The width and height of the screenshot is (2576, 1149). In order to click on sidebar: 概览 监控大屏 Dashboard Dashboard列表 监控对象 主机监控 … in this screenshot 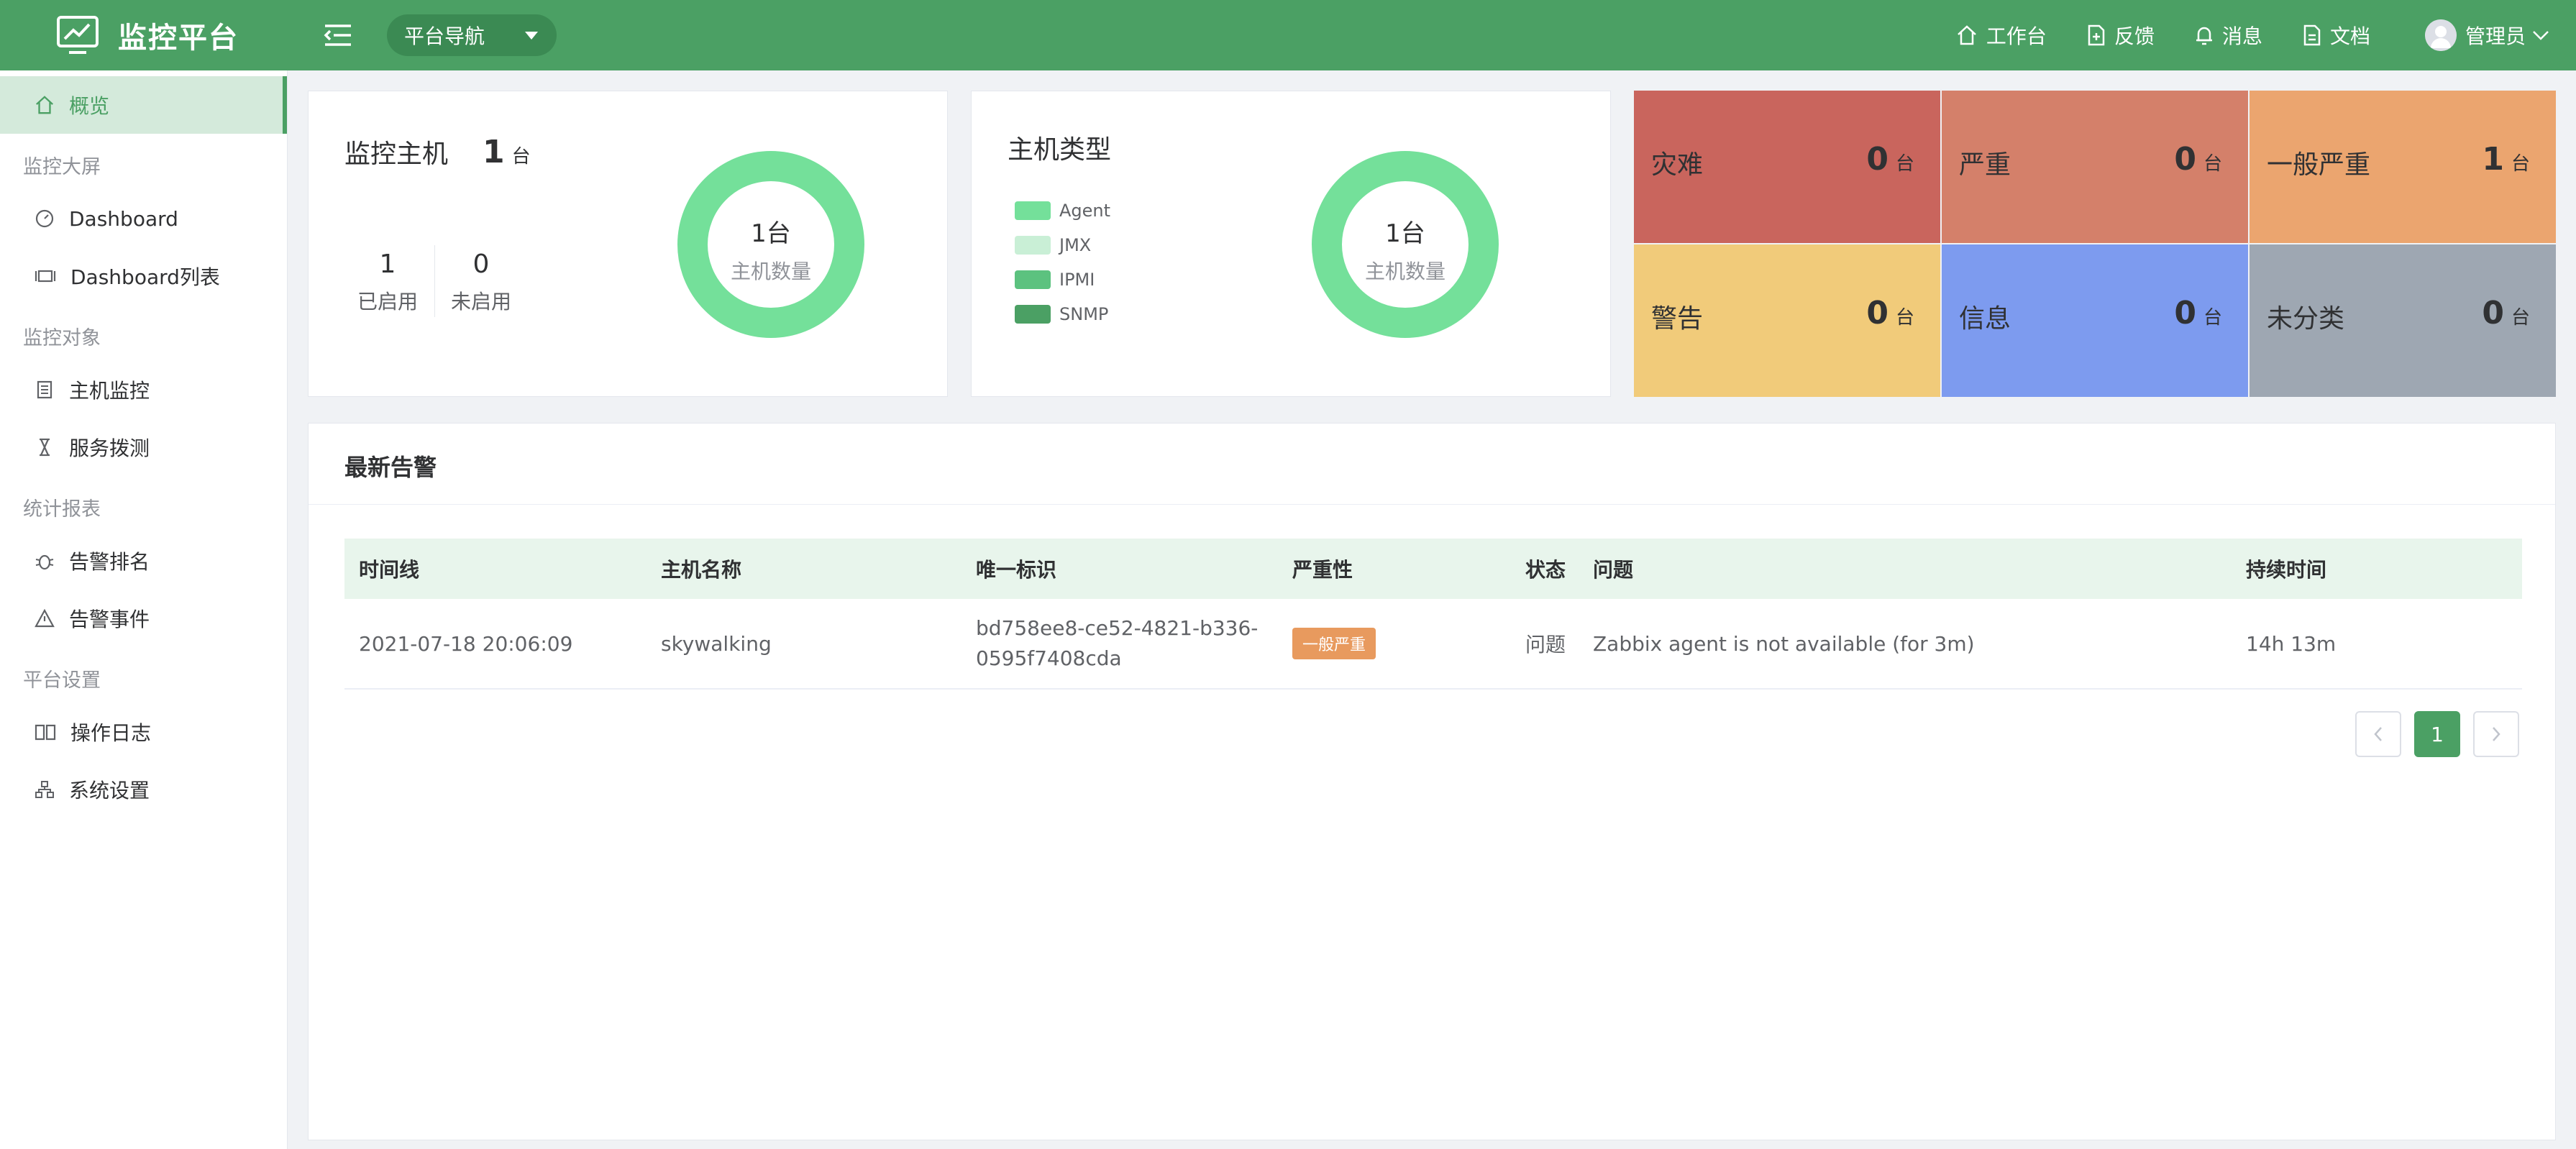, I will do `click(144, 609)`.